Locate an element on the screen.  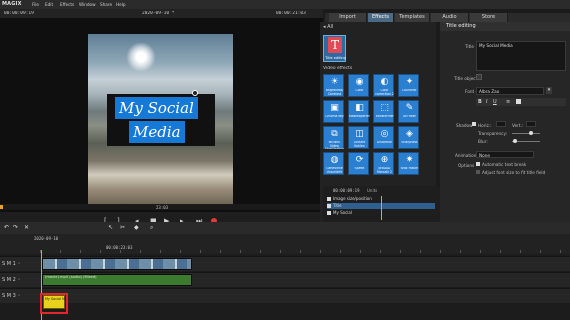
shadow-vert-input is located at coordinates (531, 124).